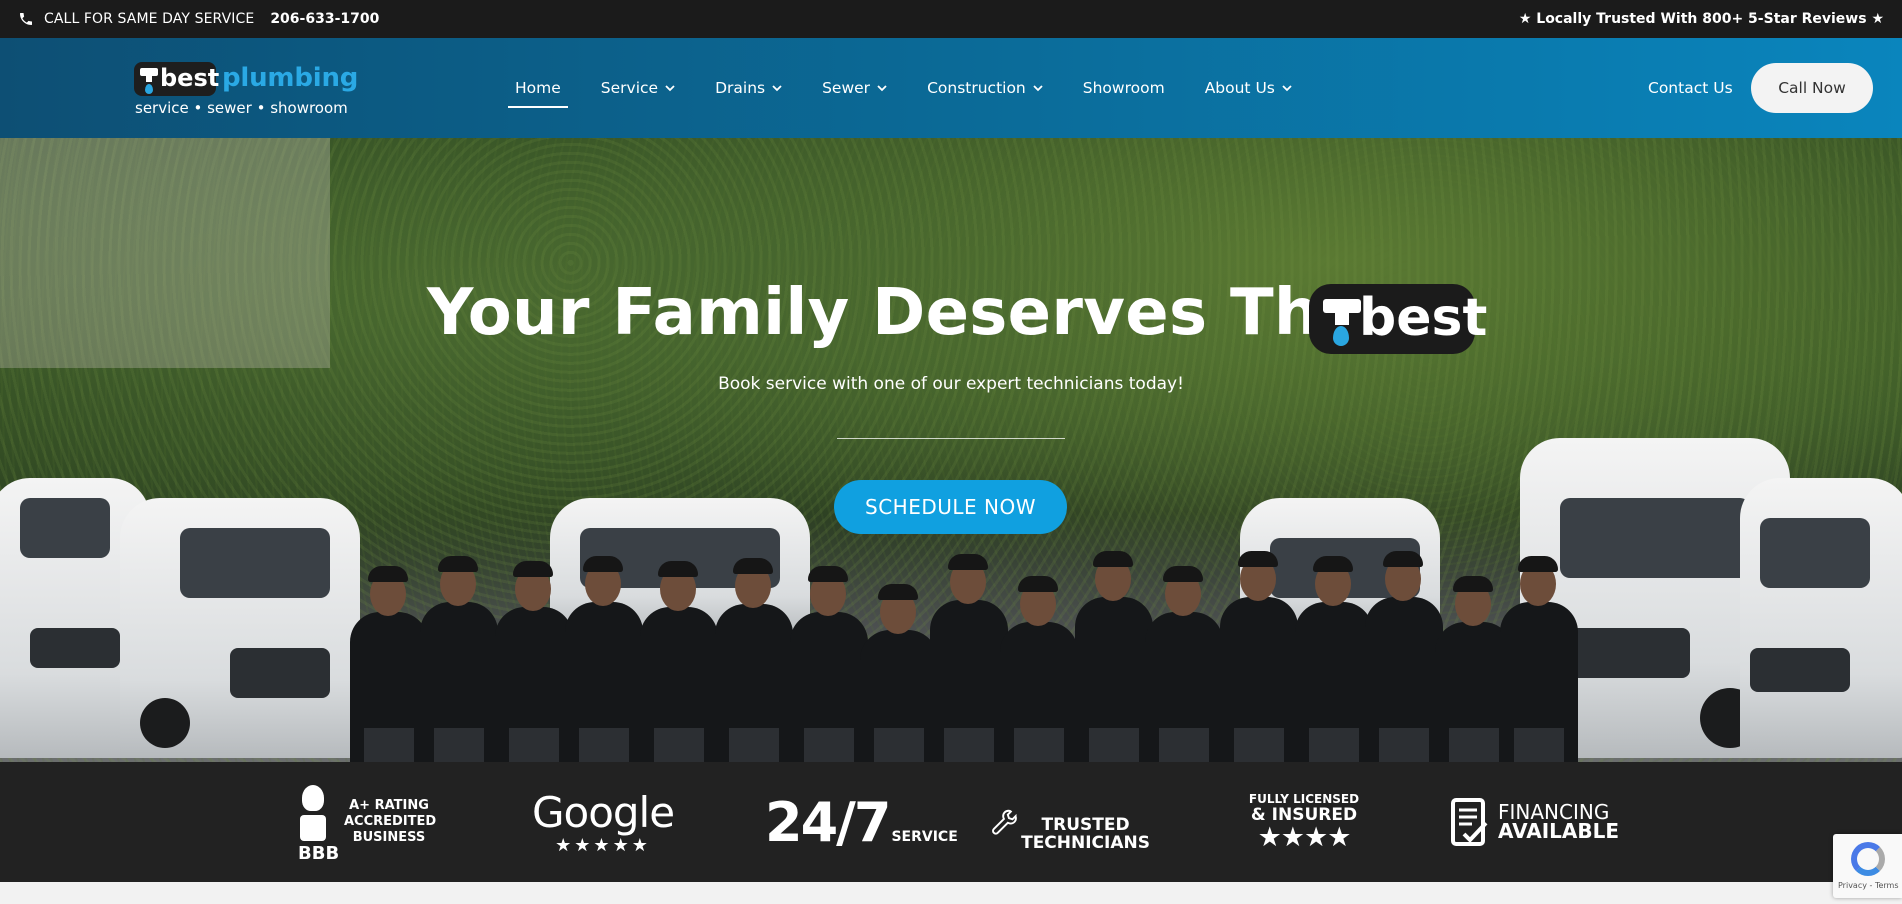 This screenshot has width=1902, height=904. What do you see at coordinates (828, 822) in the screenshot?
I see `24-7-text: 24/7` at bounding box center [828, 822].